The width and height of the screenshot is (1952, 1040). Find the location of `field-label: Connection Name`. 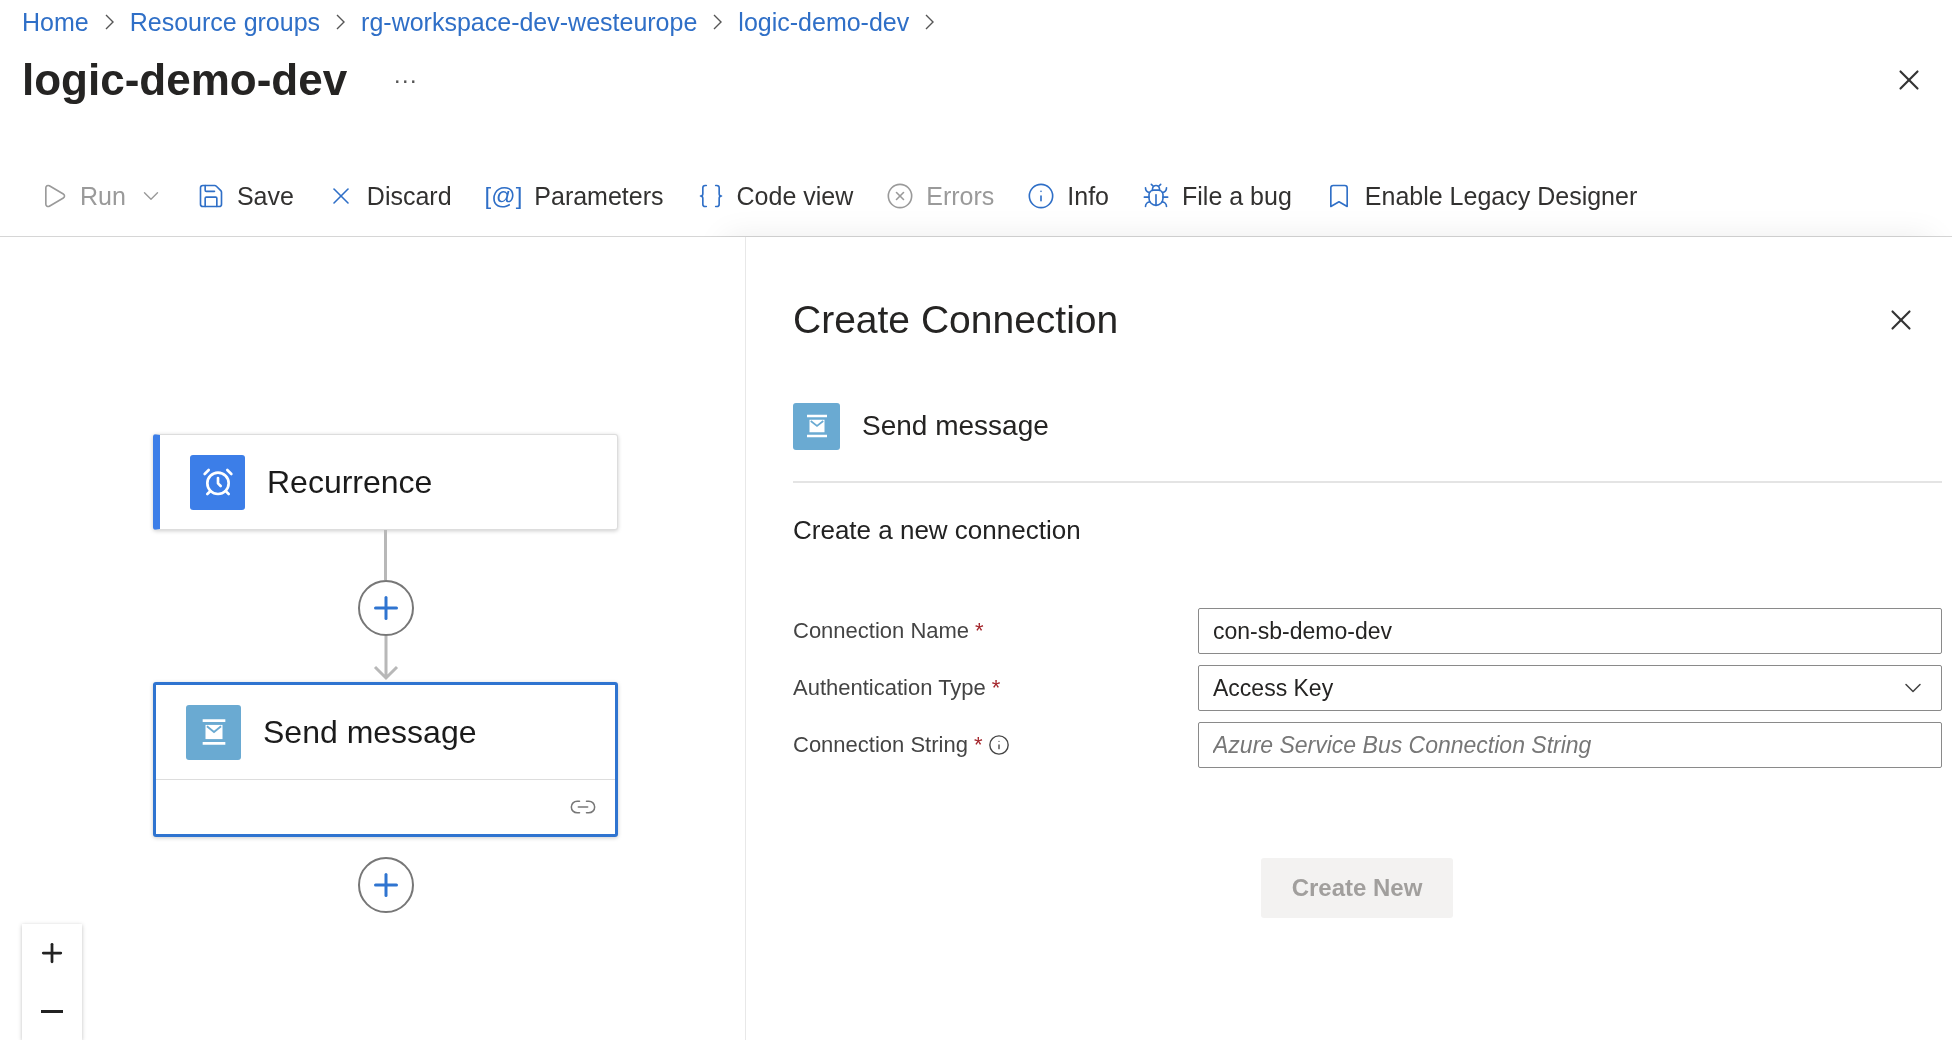

field-label: Connection Name is located at coordinates (881, 631).